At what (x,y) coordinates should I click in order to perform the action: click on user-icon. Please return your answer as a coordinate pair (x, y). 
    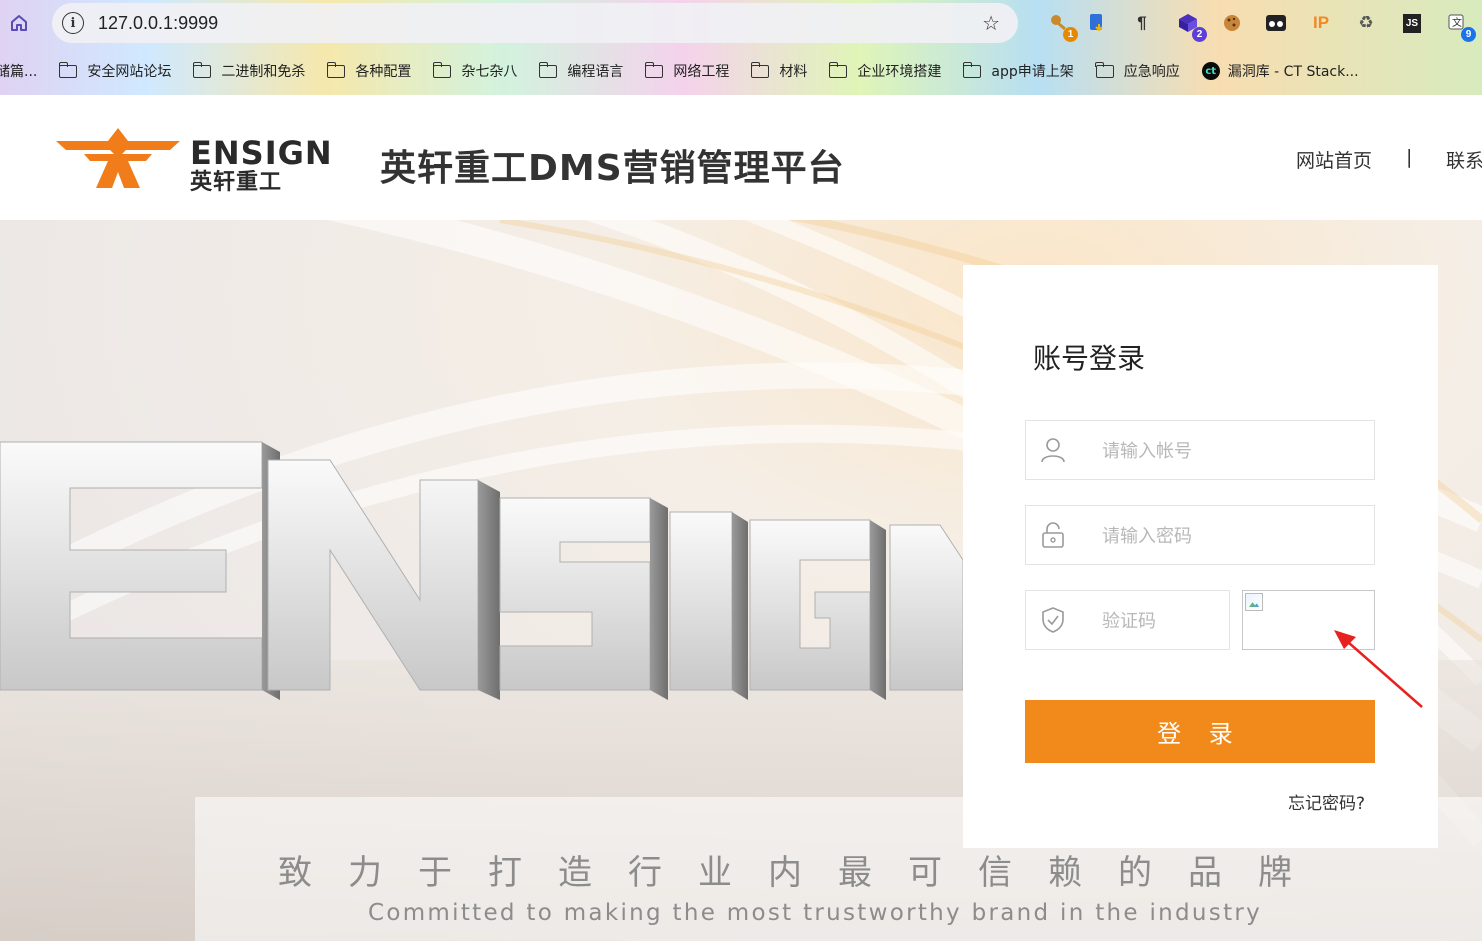
    Looking at the image, I should click on (1053, 450).